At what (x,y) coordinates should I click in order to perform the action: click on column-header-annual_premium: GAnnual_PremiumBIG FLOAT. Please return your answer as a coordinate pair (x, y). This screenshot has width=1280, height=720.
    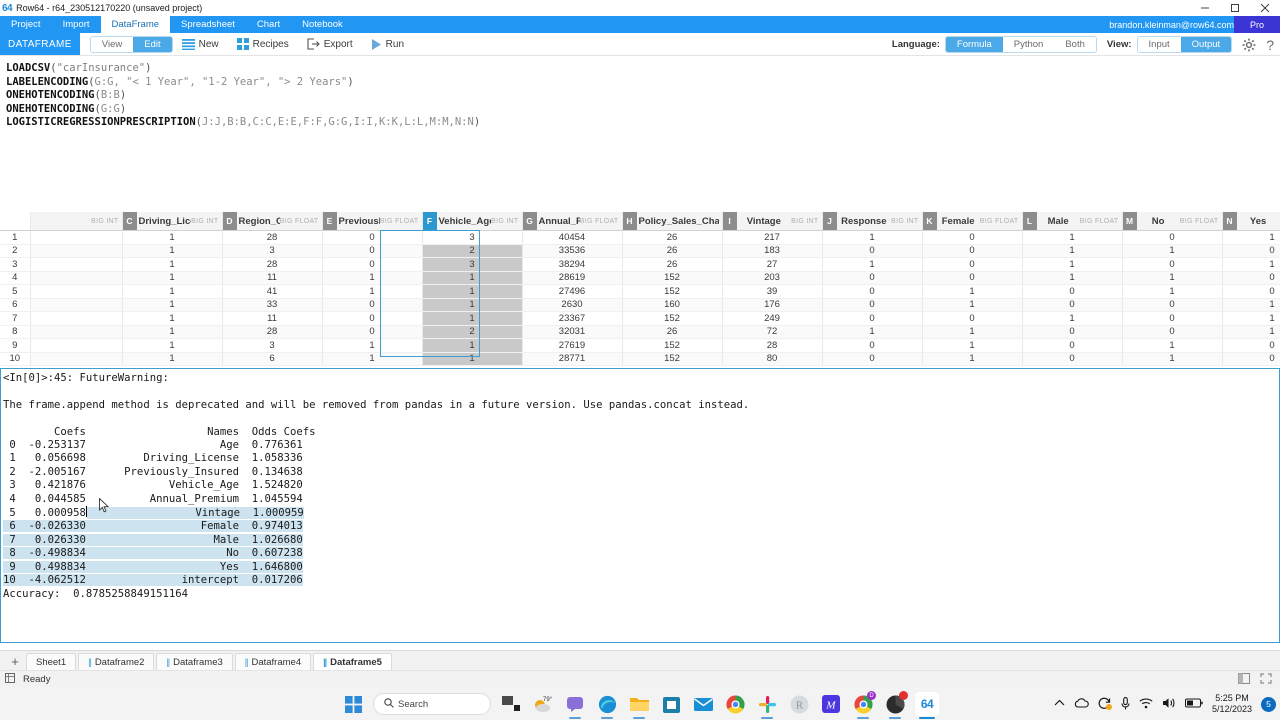
    Looking at the image, I should click on (572, 221).